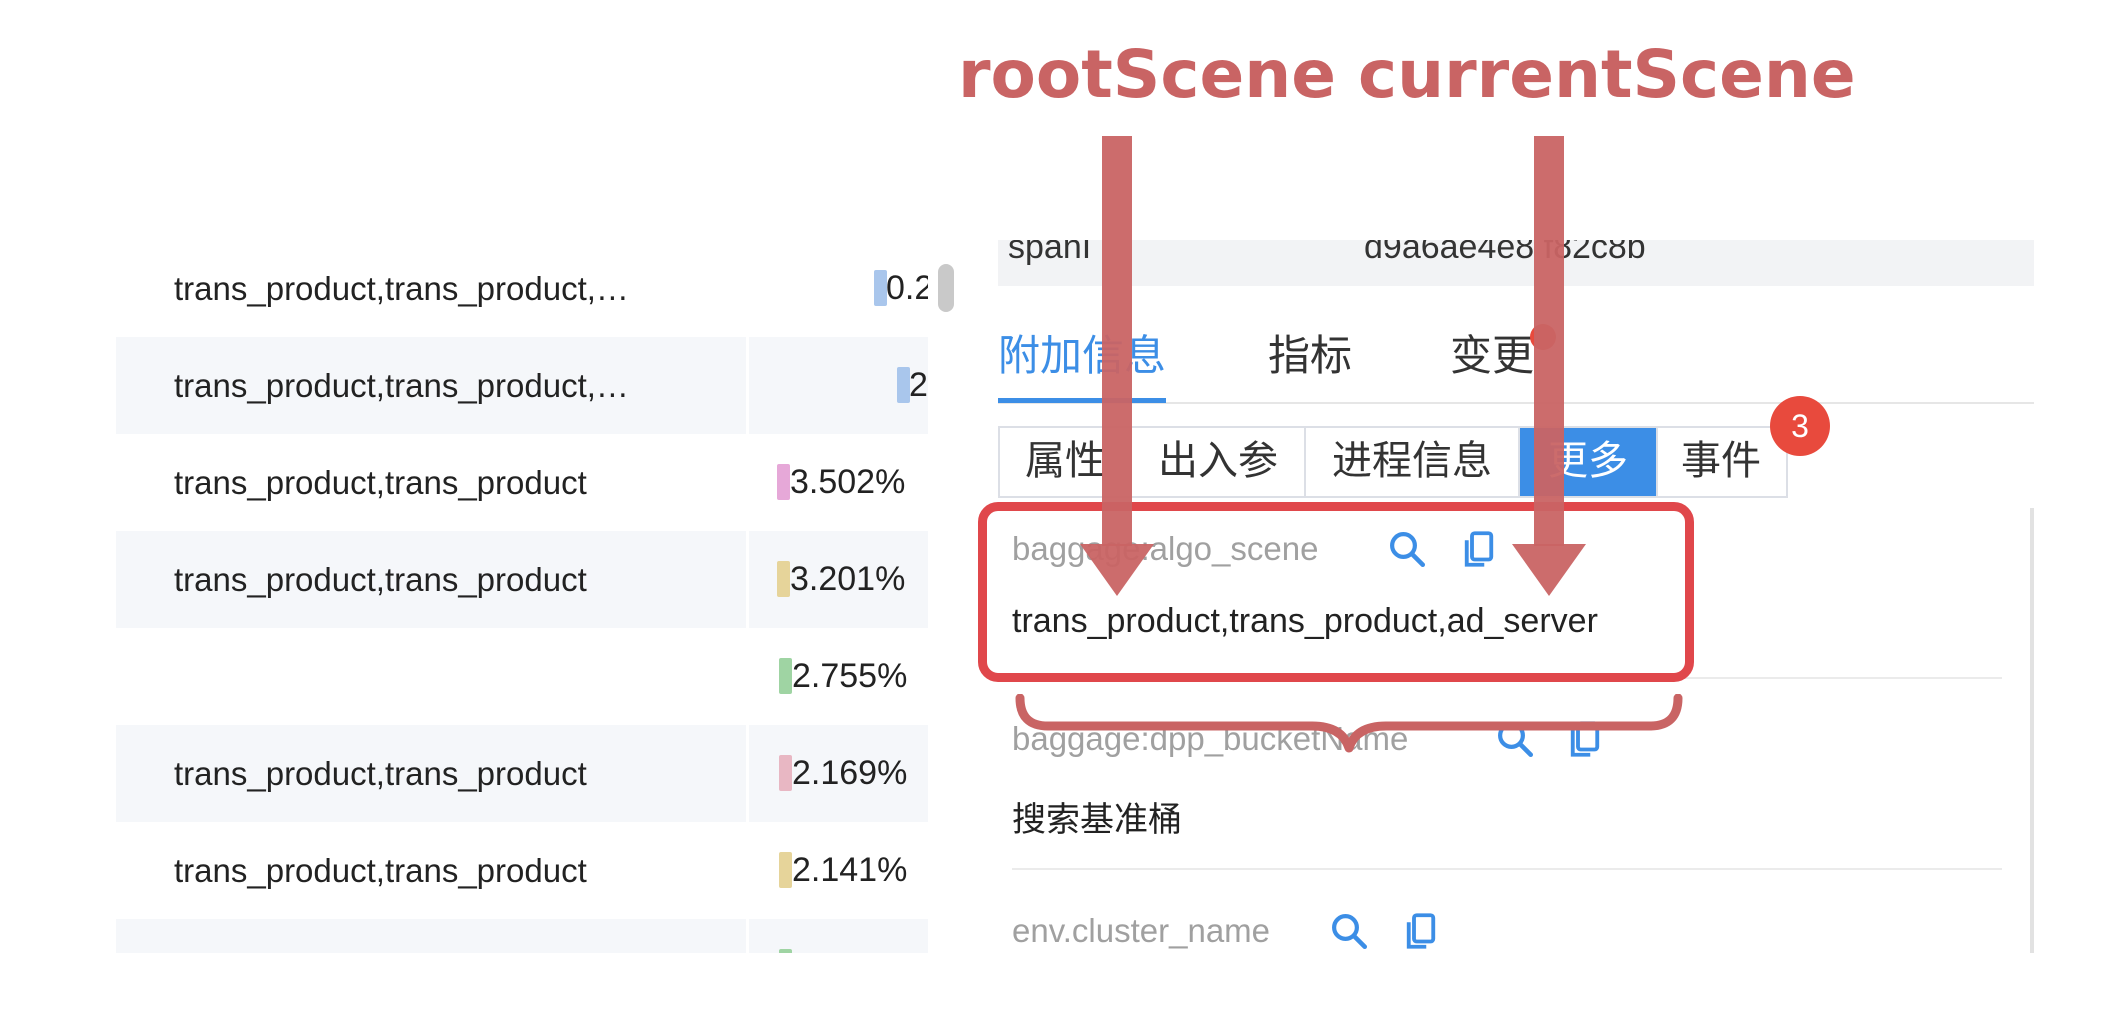  I want to click on field-key-cluster-name: env.cluster_name, so click(1141, 930).